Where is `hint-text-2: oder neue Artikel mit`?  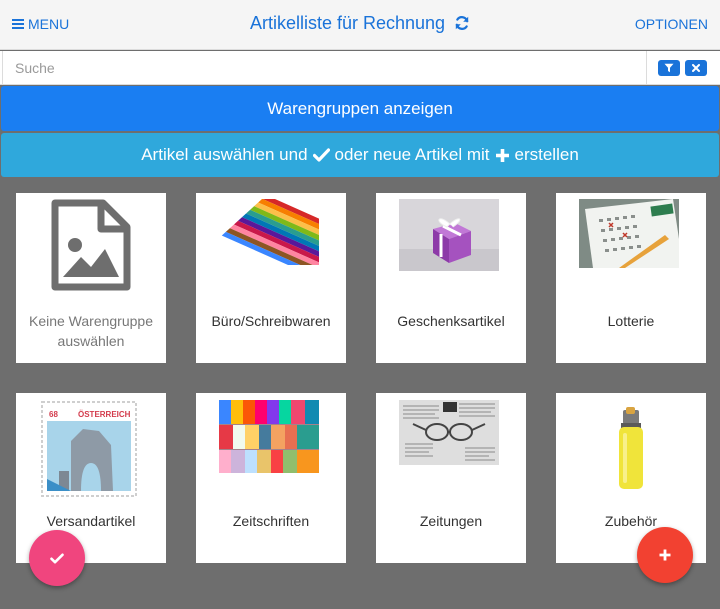
hint-text-2: oder neue Artikel mit is located at coordinates (412, 154).